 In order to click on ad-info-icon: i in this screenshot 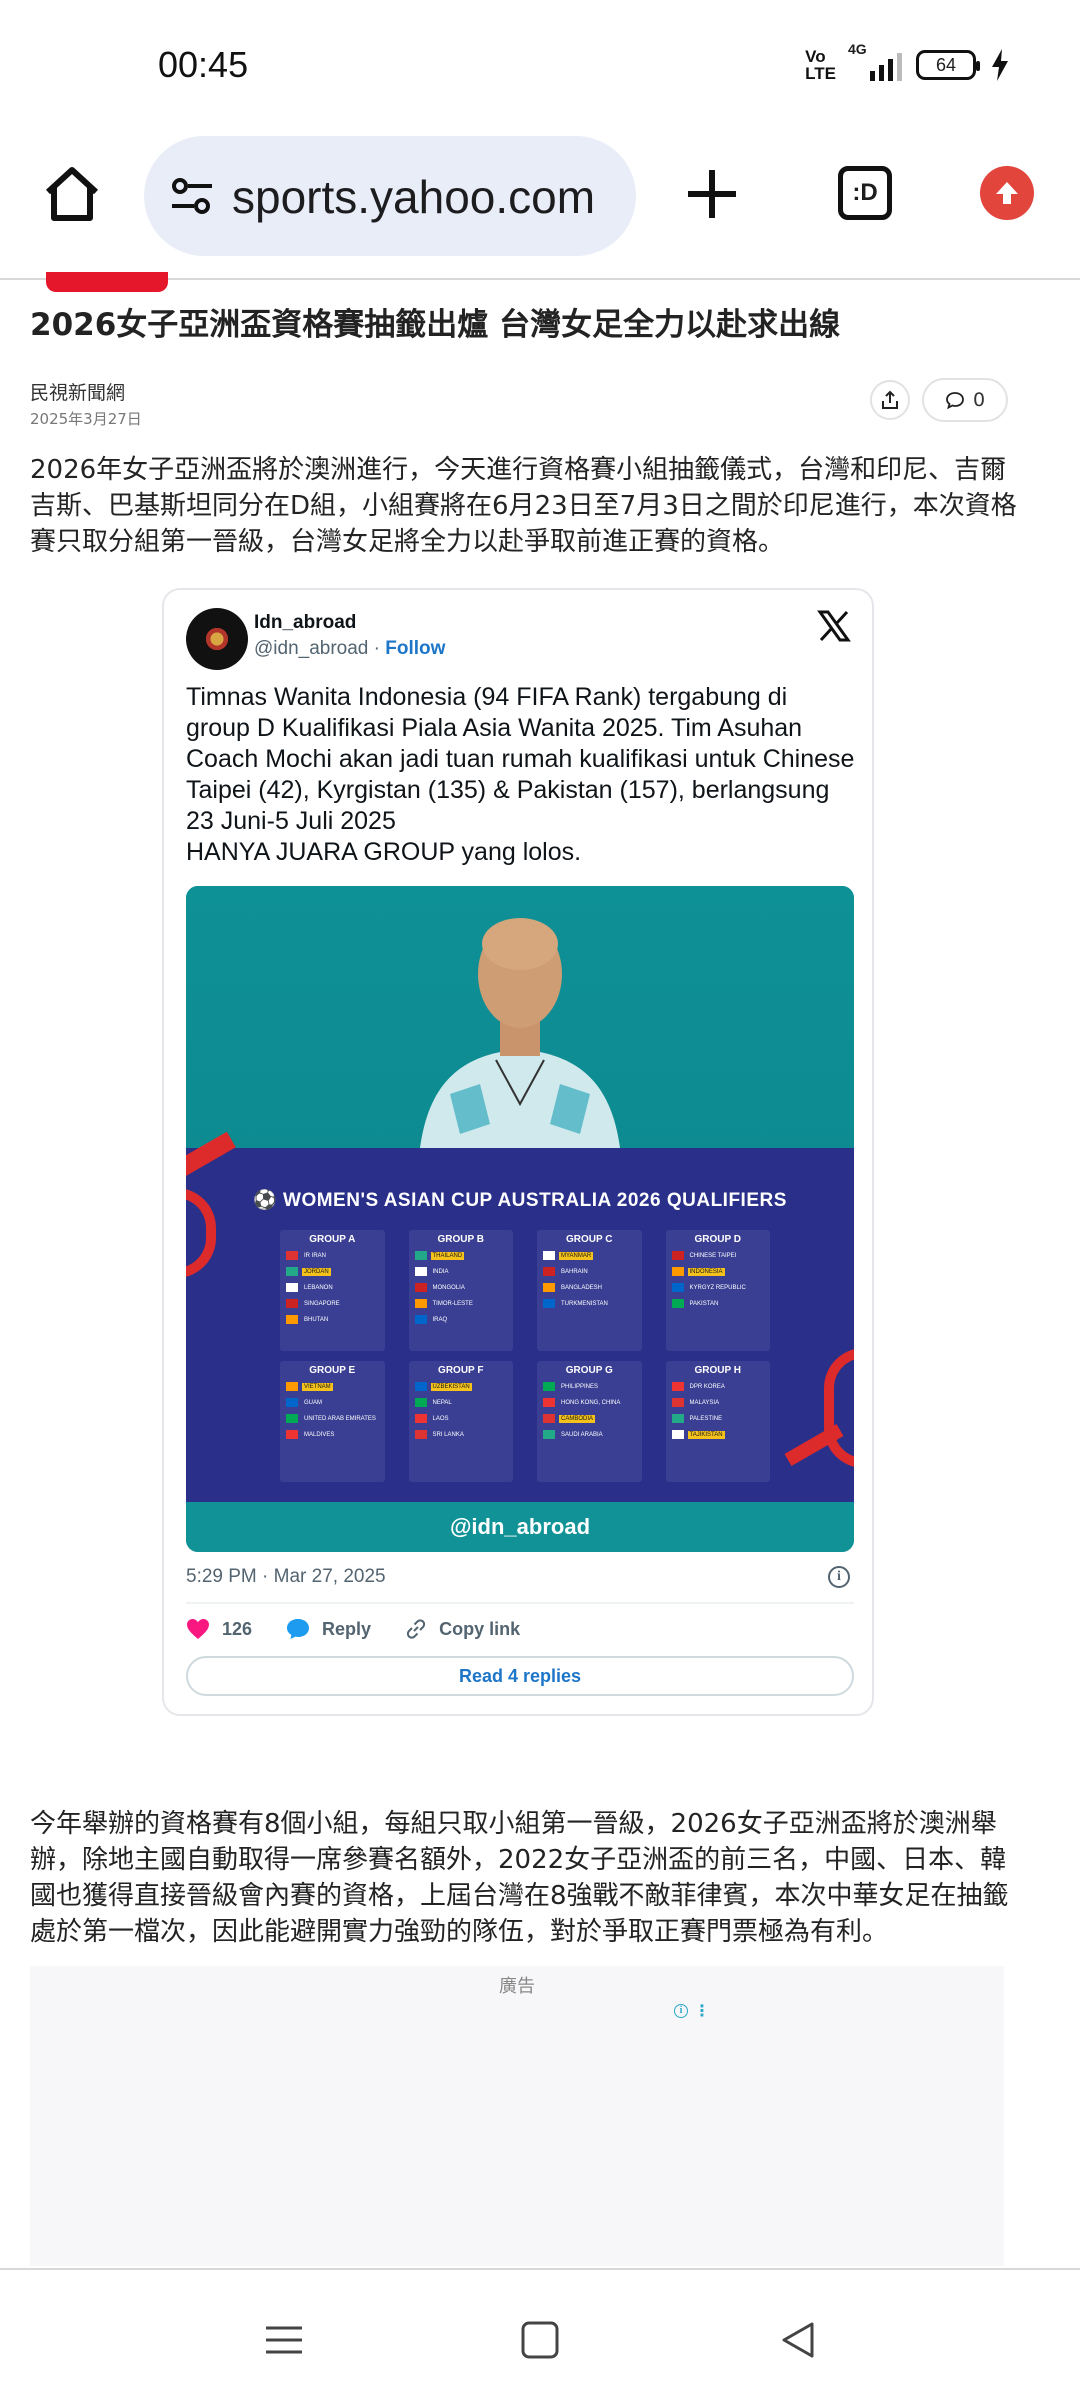, I will do `click(681, 2011)`.